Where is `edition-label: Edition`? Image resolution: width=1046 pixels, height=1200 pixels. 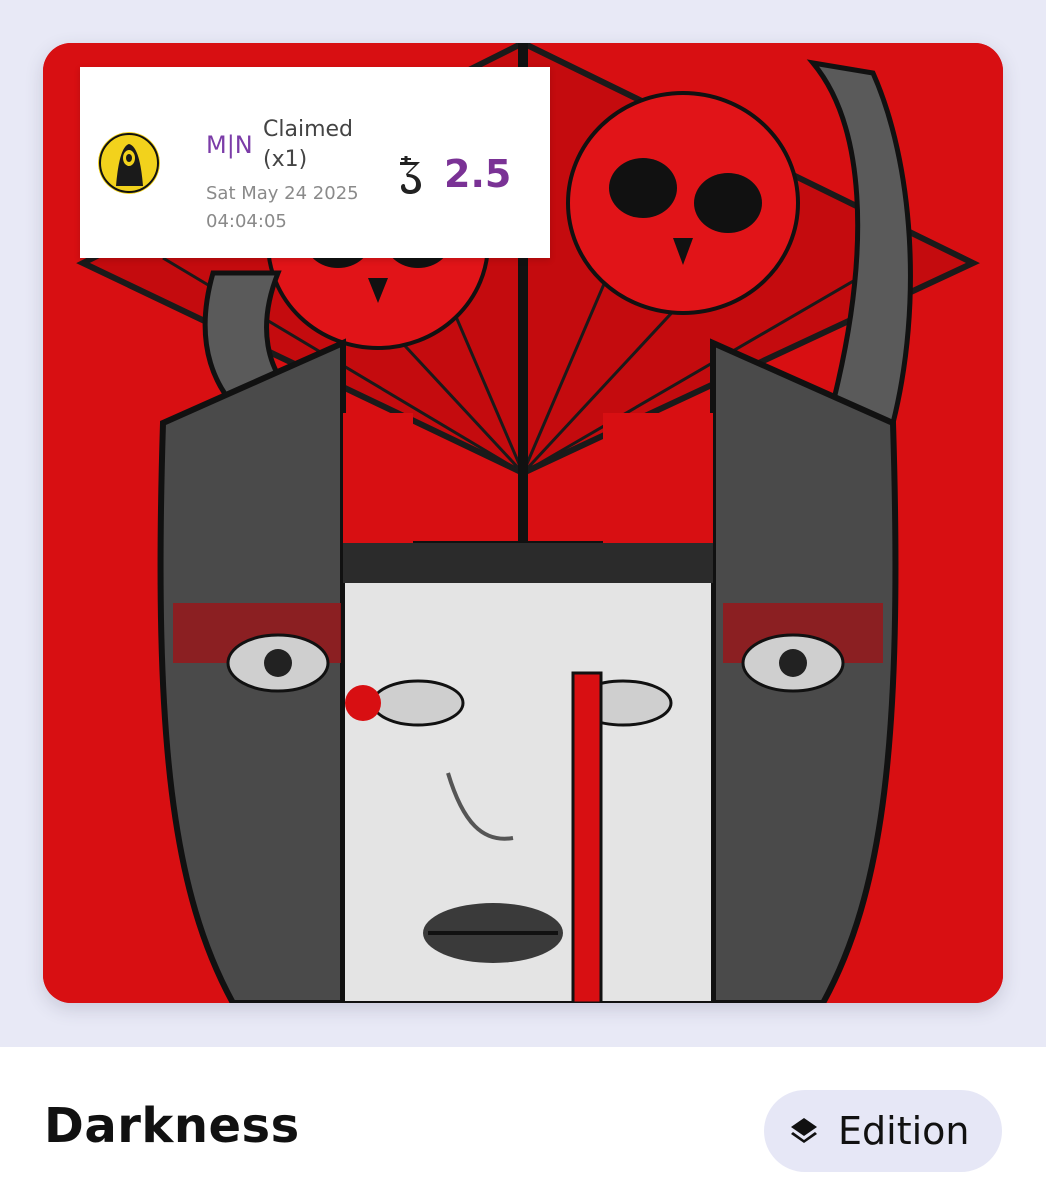
edition-label: Edition is located at coordinates (904, 1131).